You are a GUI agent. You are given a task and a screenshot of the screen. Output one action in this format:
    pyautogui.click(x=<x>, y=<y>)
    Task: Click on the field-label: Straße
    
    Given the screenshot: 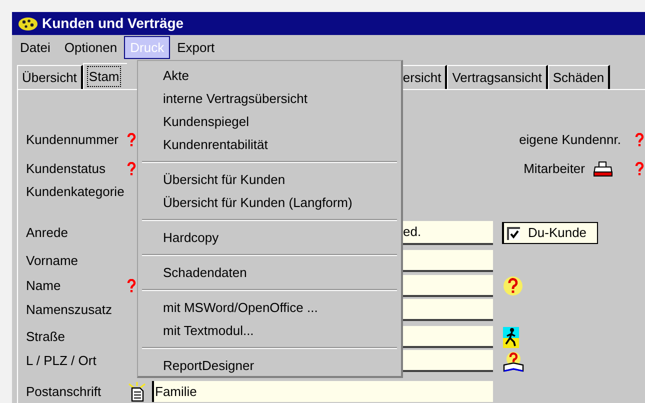 What is the action you would take?
    pyautogui.click(x=46, y=337)
    